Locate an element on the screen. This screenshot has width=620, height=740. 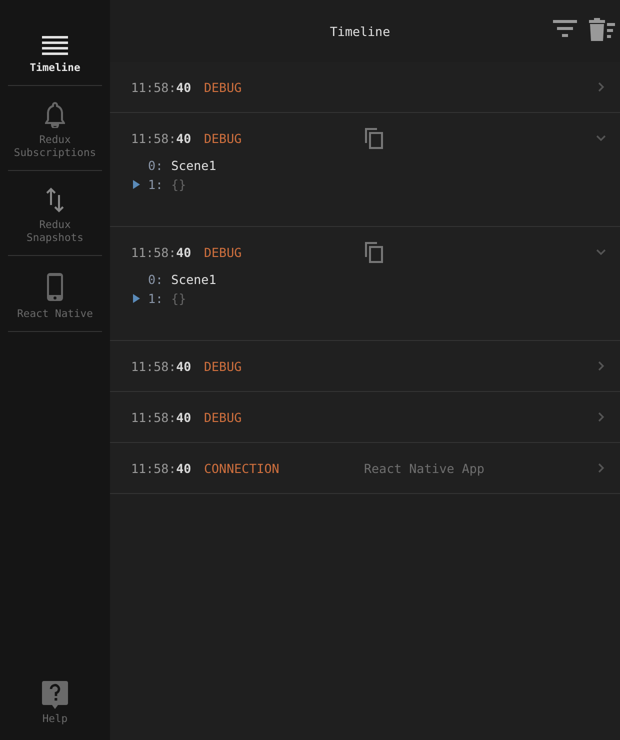
sidebar-tab: React Native is located at coordinates (55, 294).